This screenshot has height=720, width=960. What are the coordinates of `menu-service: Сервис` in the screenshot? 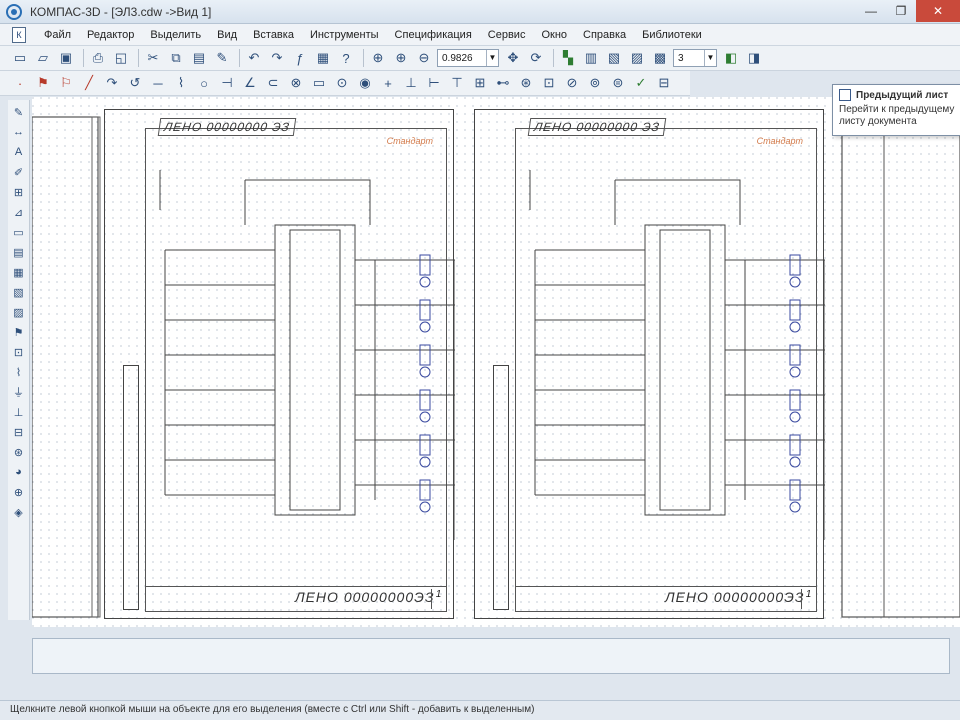 It's located at (507, 35).